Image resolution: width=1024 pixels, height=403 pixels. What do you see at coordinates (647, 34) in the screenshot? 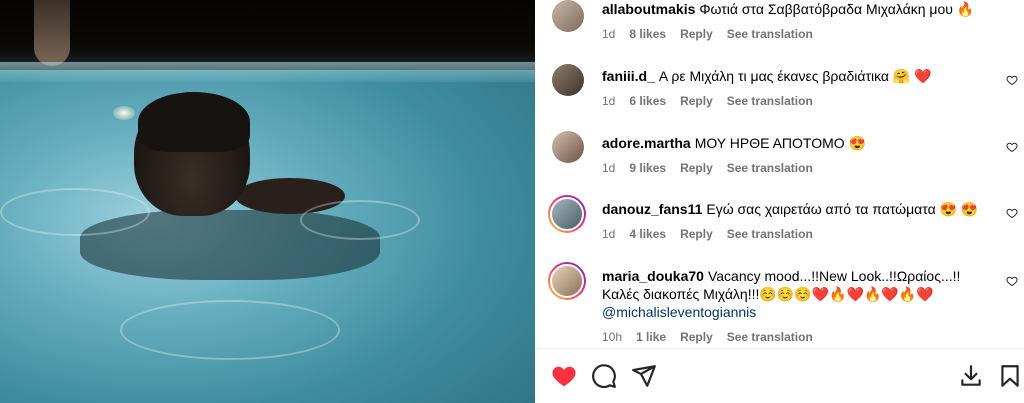
I see `comment-likes: 8 likes` at bounding box center [647, 34].